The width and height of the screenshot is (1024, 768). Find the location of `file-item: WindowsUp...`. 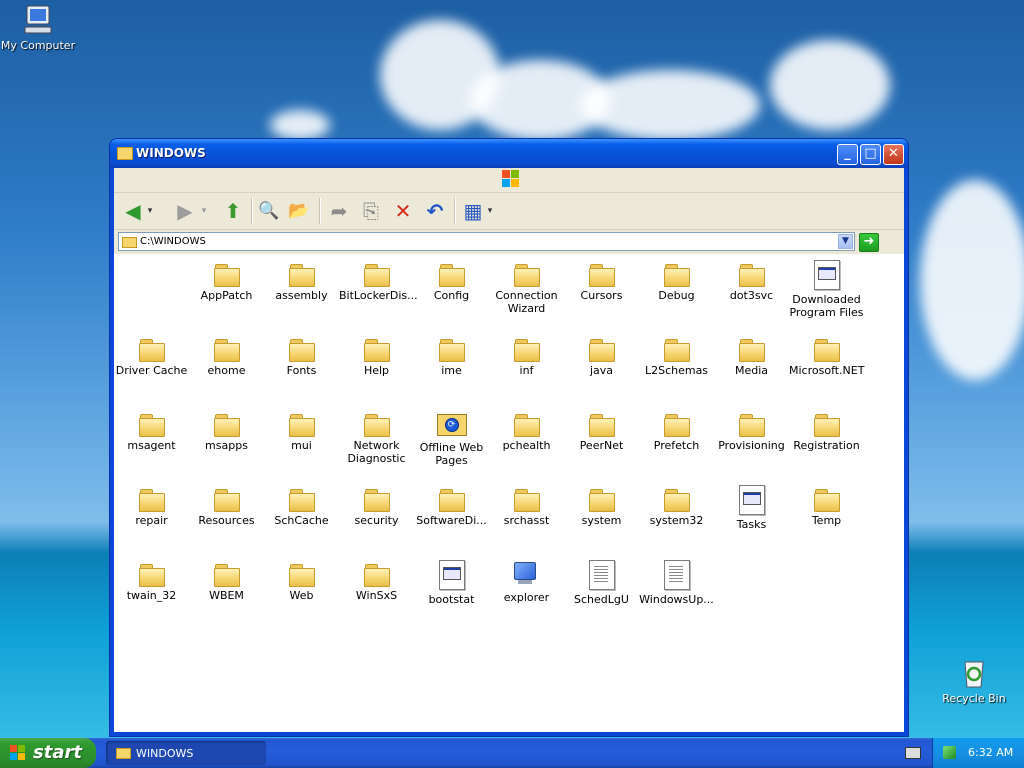

file-item: WindowsUp... is located at coordinates (676, 583).